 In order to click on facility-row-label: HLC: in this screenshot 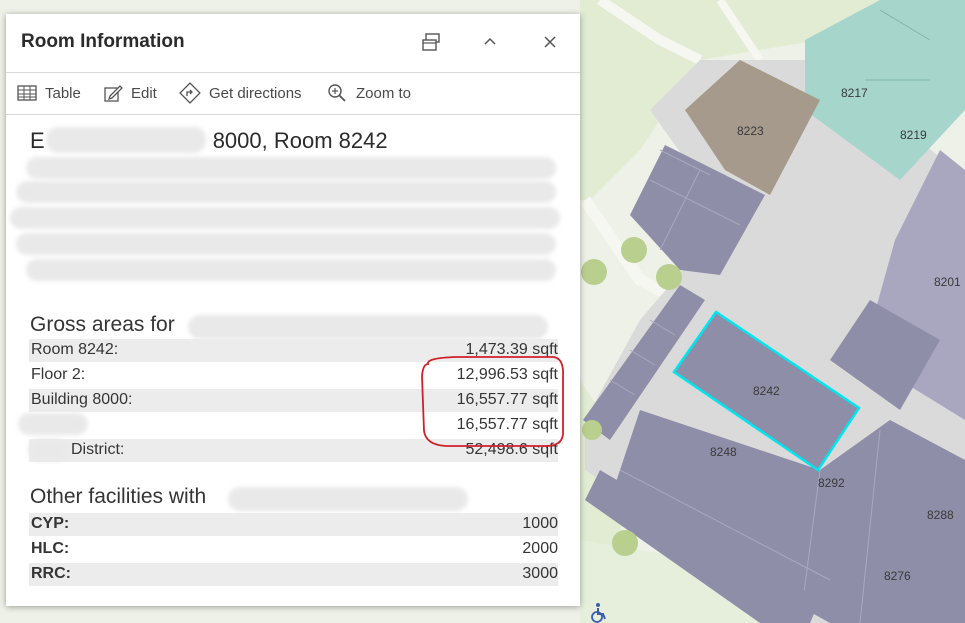, I will do `click(50, 548)`.